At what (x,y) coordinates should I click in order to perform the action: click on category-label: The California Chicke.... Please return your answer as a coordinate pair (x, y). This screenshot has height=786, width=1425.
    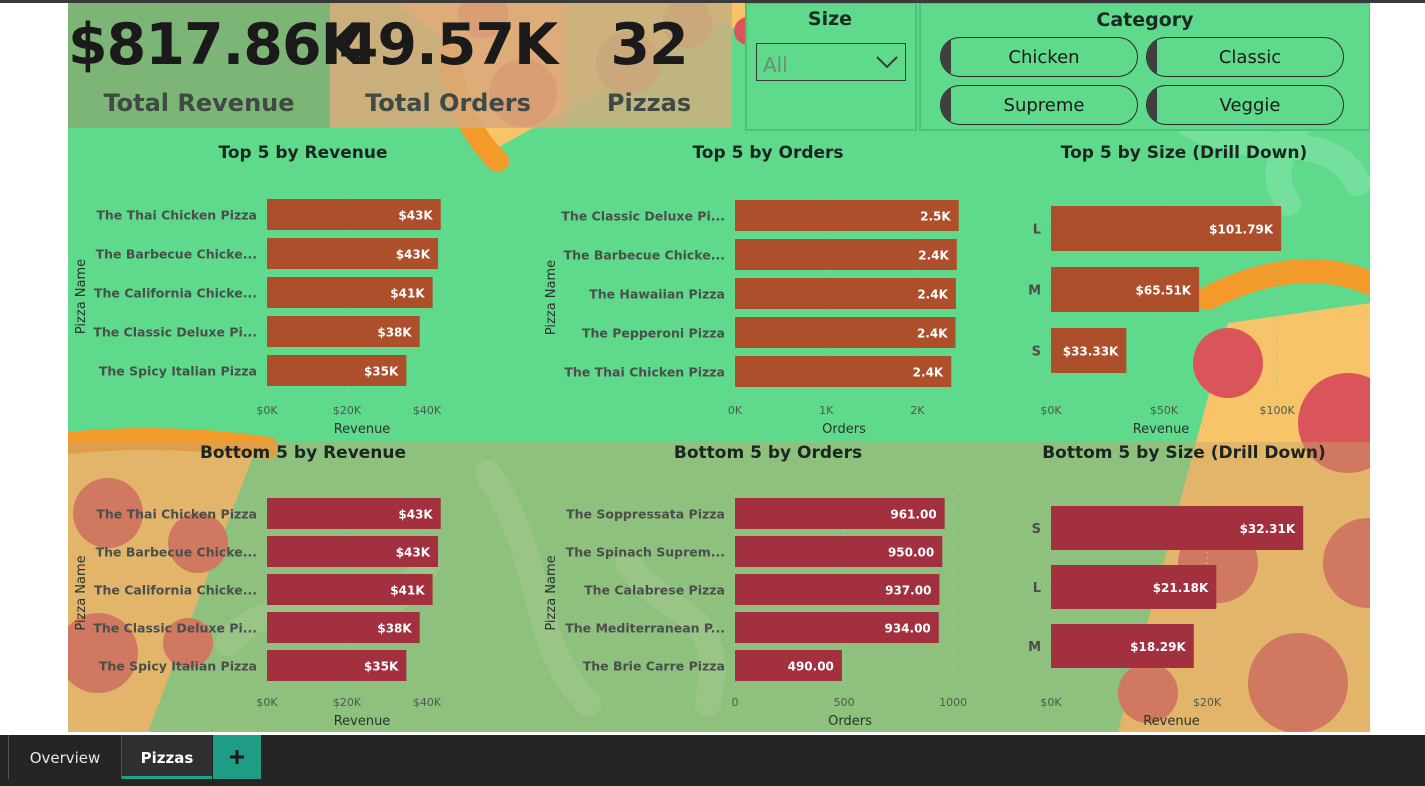
    Looking at the image, I should click on (175, 590).